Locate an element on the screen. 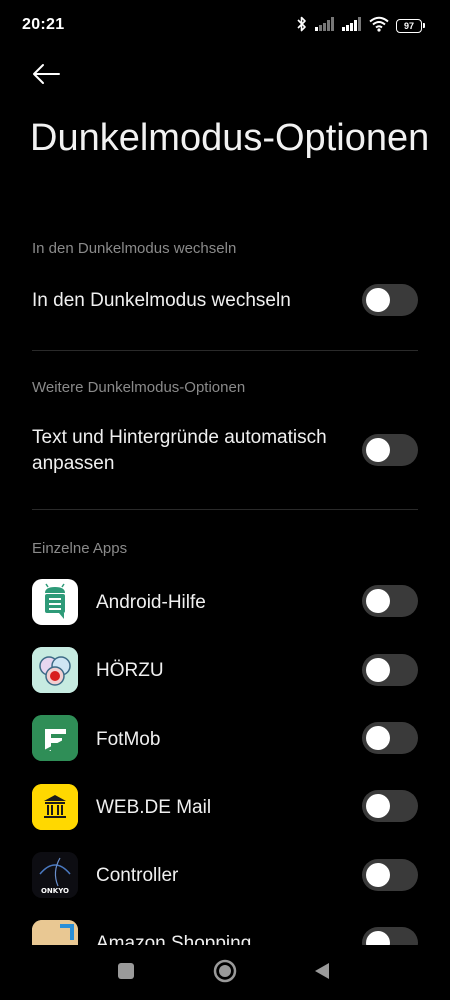  android-hilfe-toggle is located at coordinates (390, 601).